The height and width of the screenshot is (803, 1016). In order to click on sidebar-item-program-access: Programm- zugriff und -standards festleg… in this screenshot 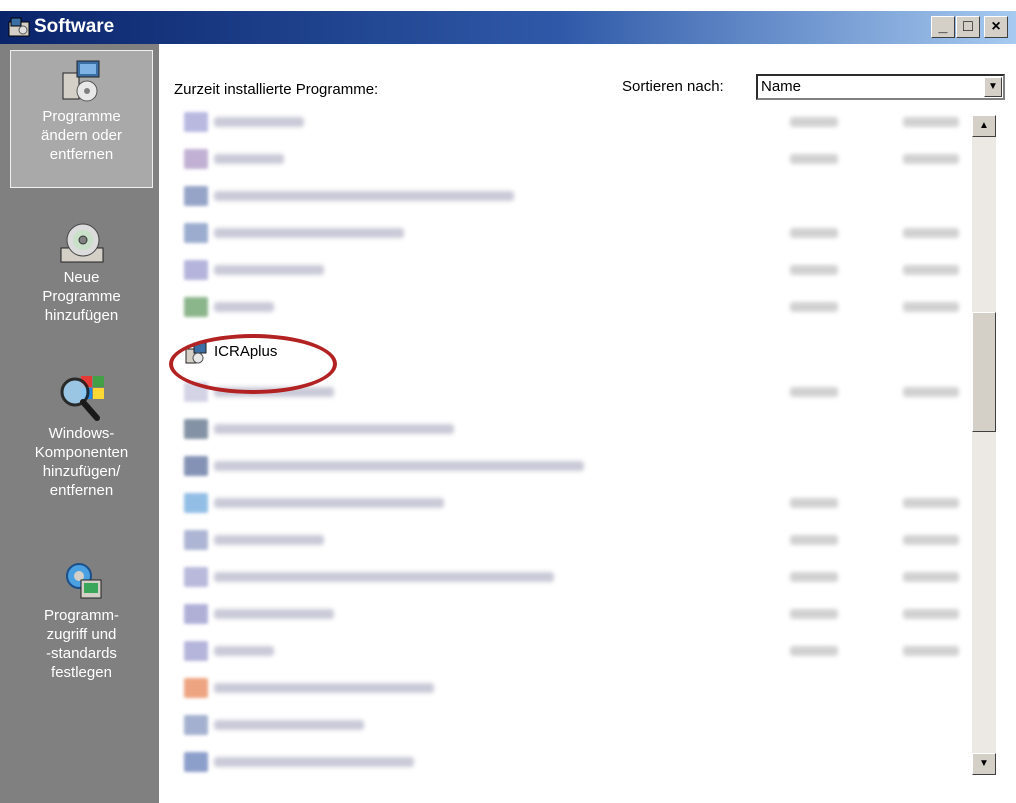, I will do `click(81, 630)`.